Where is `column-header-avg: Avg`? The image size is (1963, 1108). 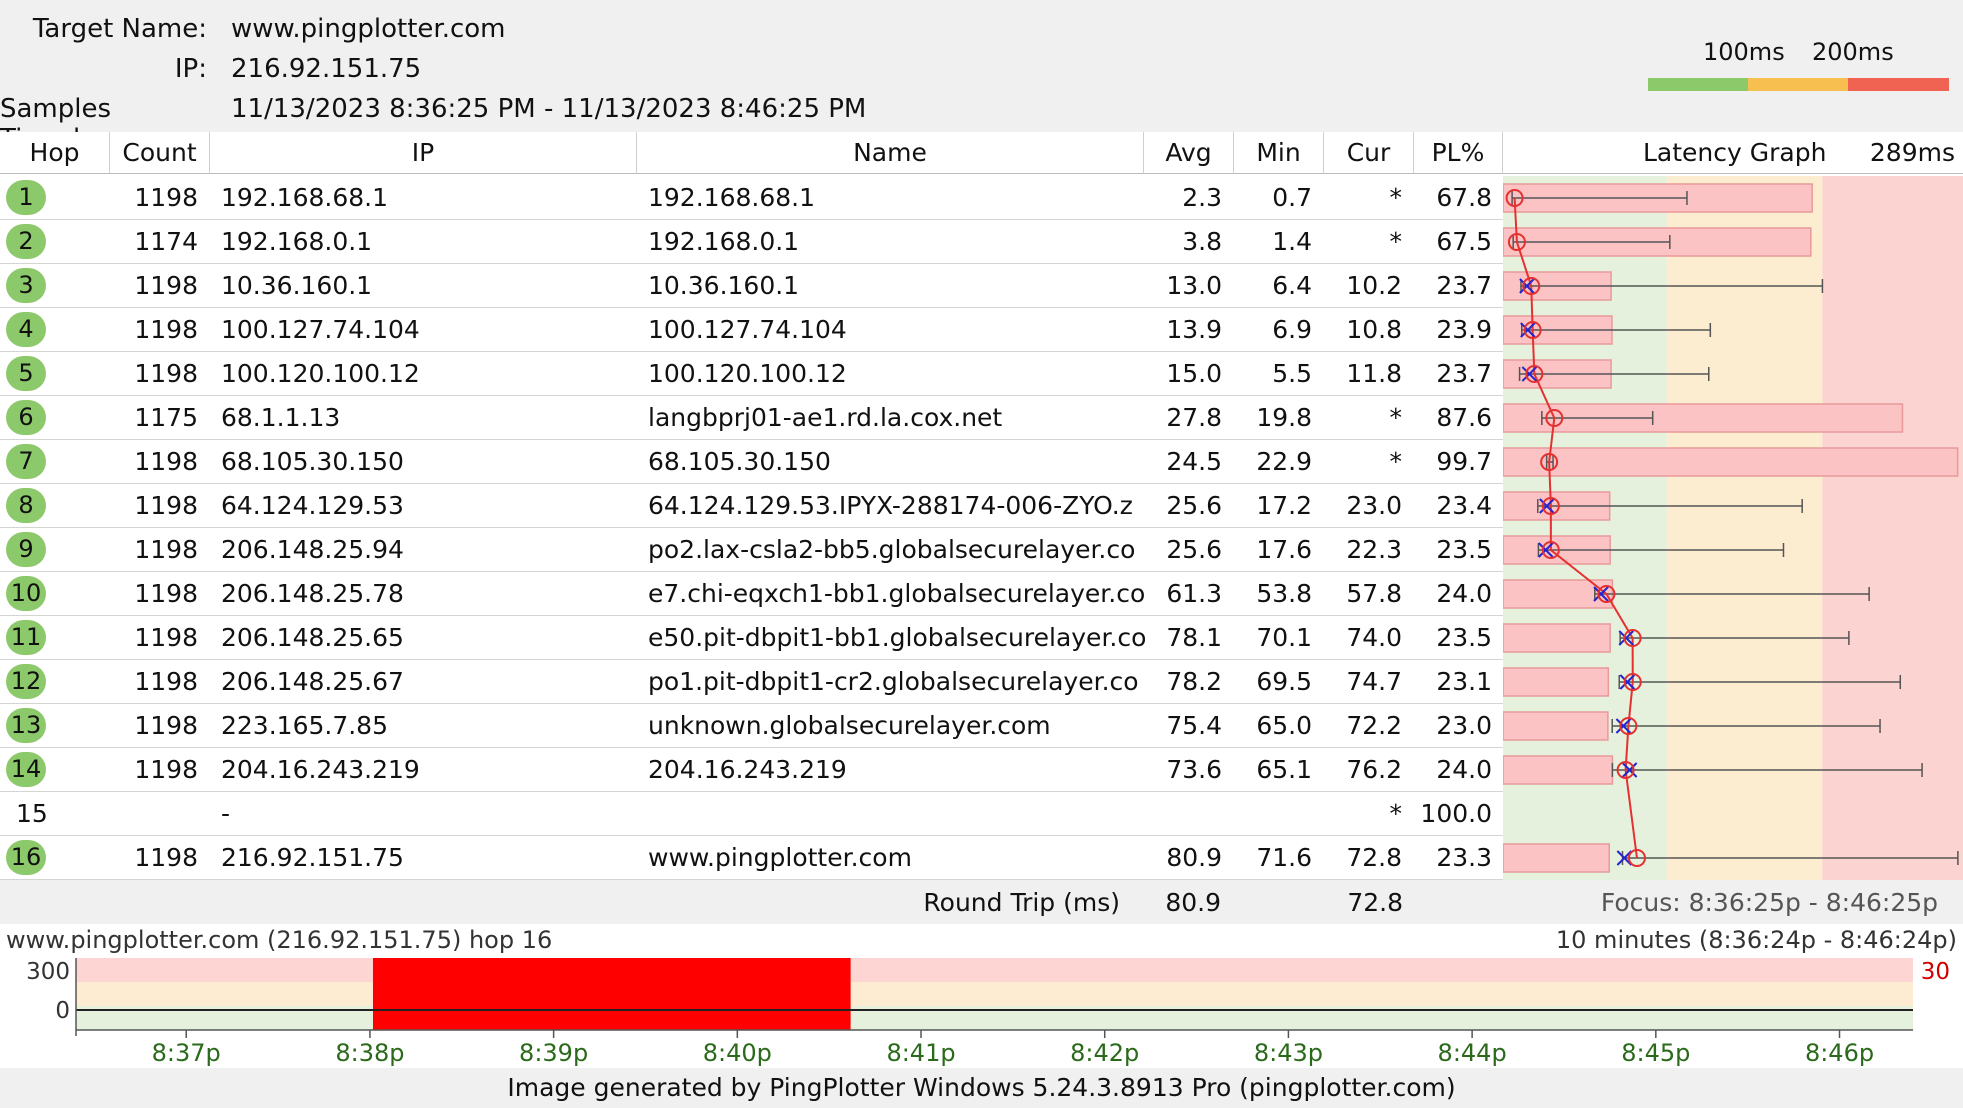 column-header-avg: Avg is located at coordinates (1189, 153).